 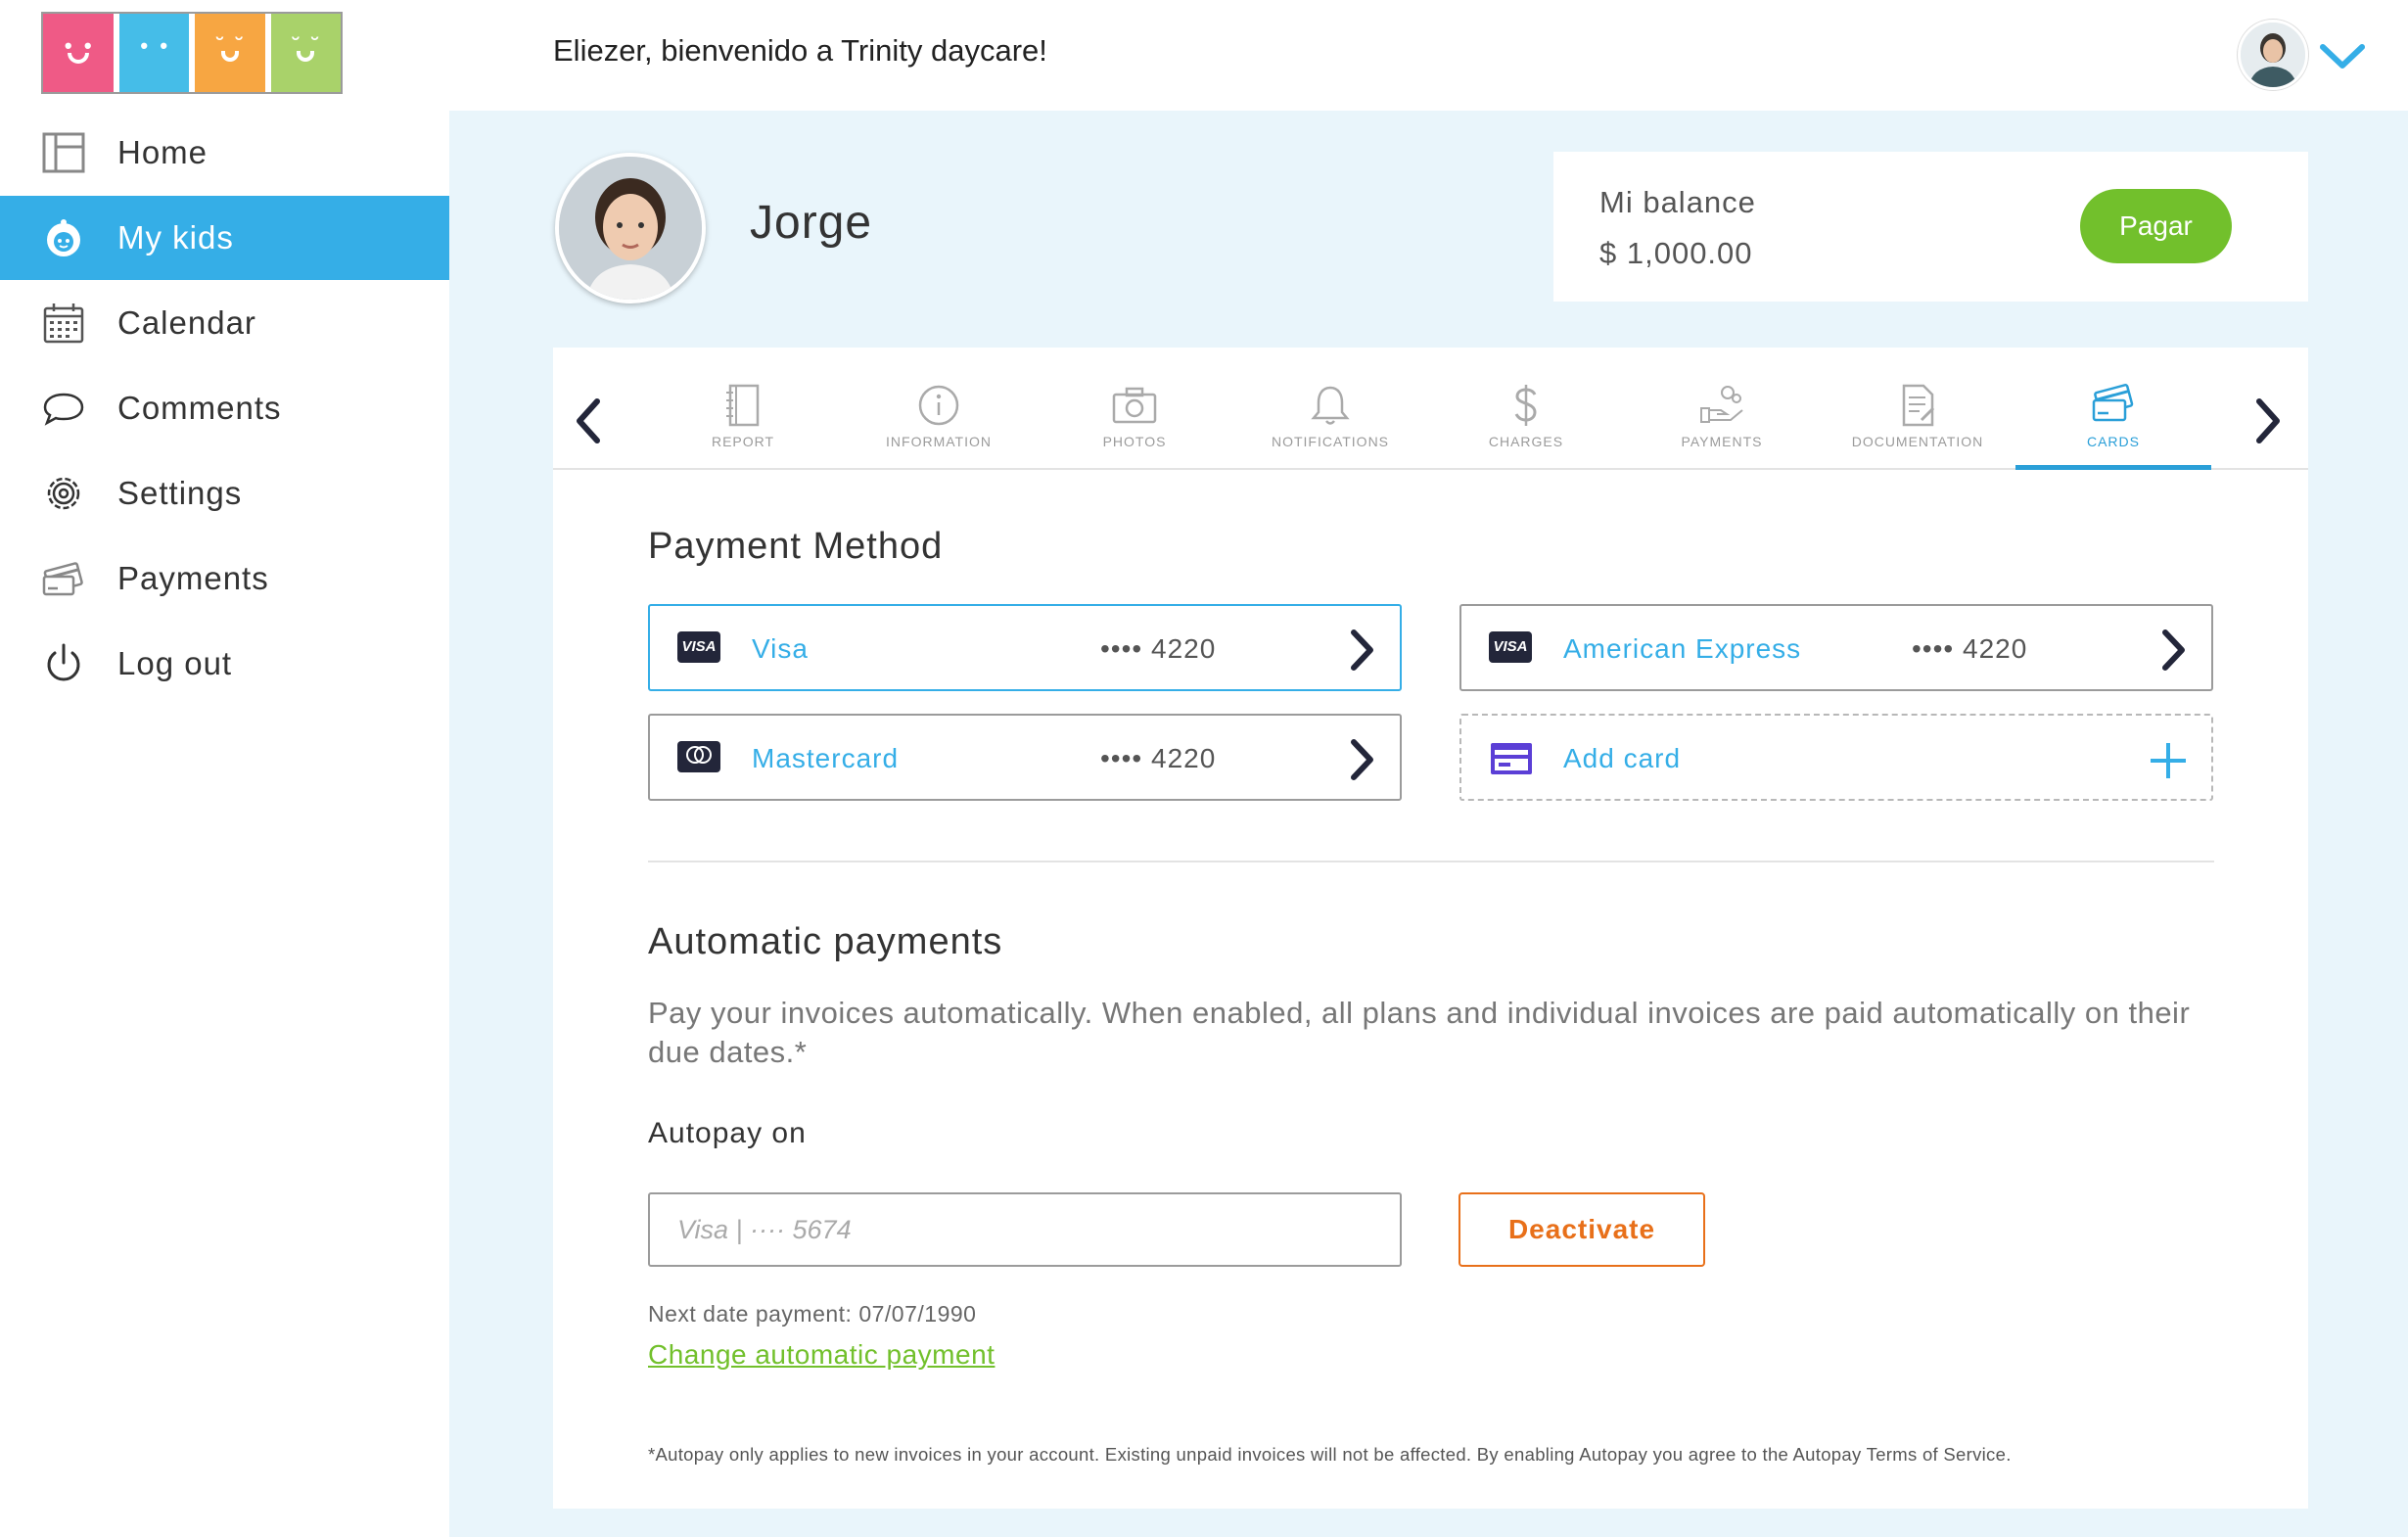 What do you see at coordinates (62, 579) in the screenshot?
I see `cards-icon` at bounding box center [62, 579].